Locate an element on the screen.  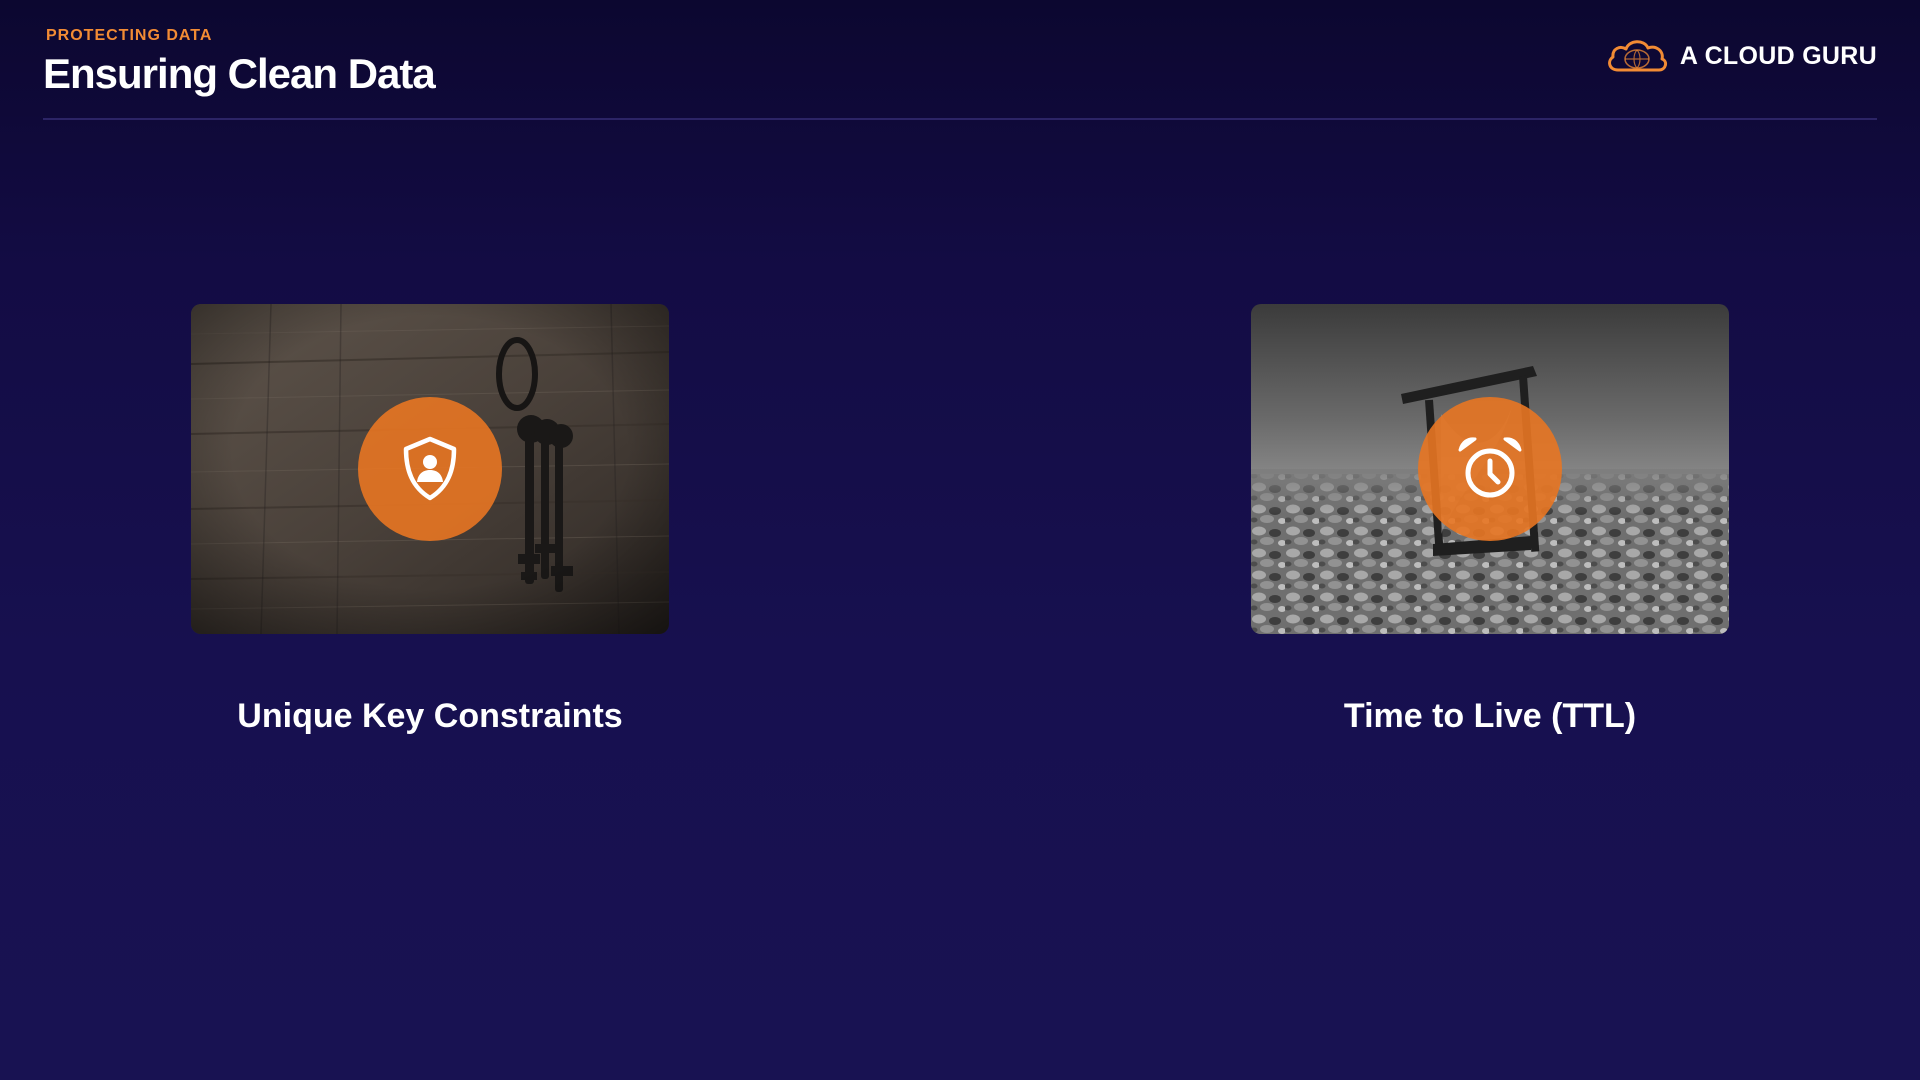
card-unique-key-constraints: Unique Key Constraints is located at coordinates (430, 521).